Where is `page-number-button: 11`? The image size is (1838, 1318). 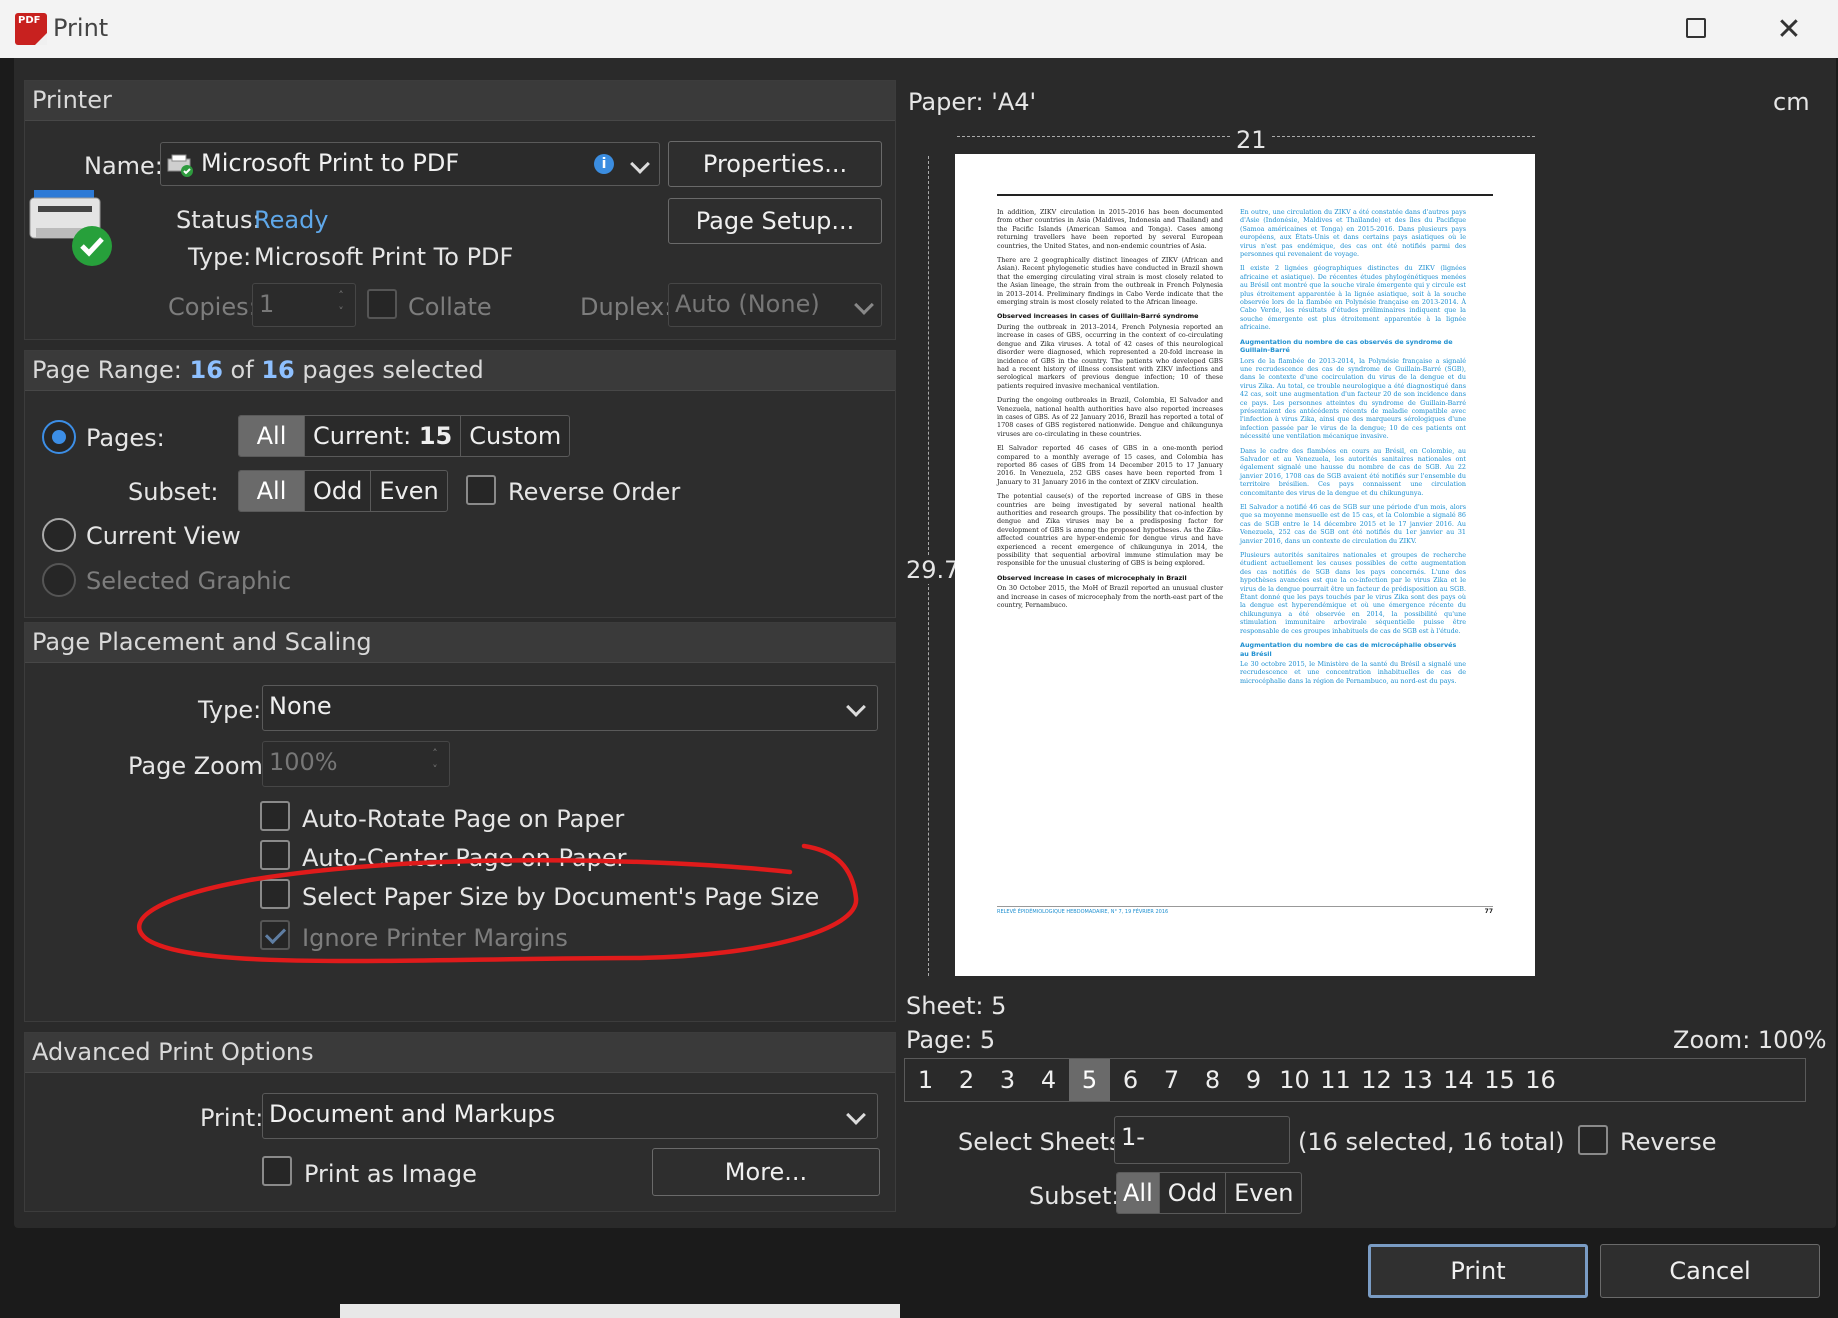
page-number-button: 11 is located at coordinates (1335, 1080).